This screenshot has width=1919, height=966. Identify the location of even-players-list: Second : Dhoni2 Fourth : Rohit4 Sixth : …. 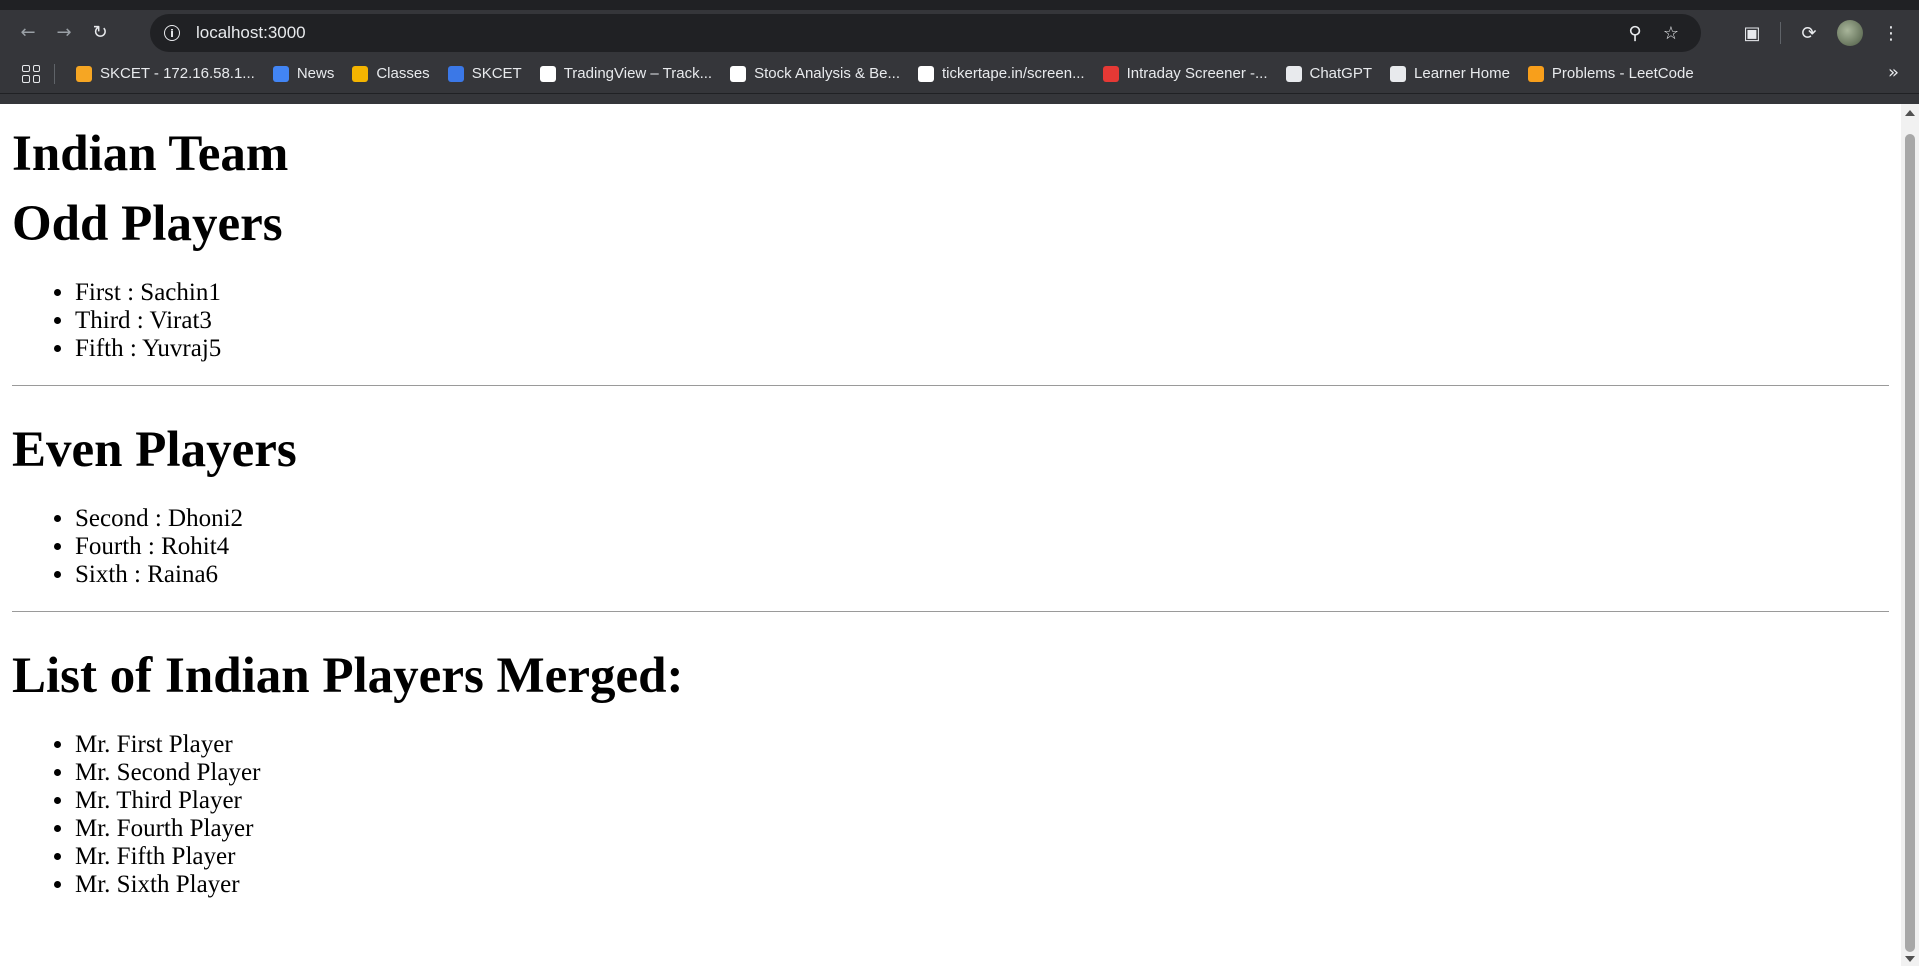
(950, 547).